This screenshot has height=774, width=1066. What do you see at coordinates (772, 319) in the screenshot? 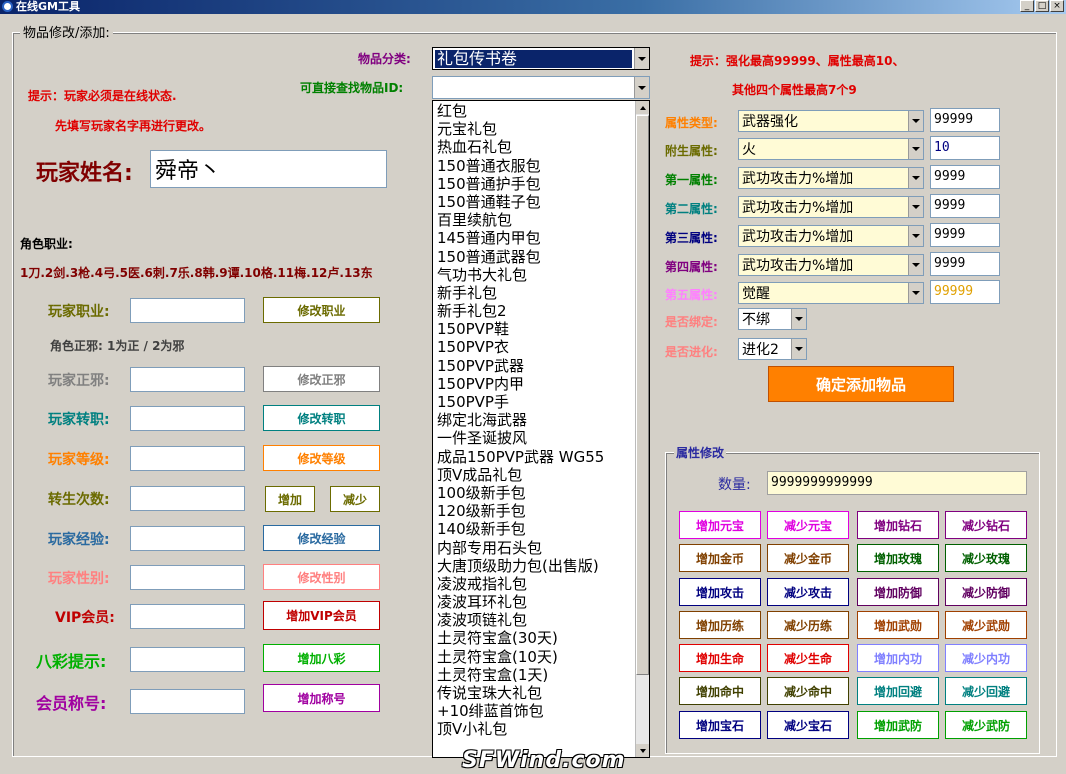
I see `bind-select: 不绑` at bounding box center [772, 319].